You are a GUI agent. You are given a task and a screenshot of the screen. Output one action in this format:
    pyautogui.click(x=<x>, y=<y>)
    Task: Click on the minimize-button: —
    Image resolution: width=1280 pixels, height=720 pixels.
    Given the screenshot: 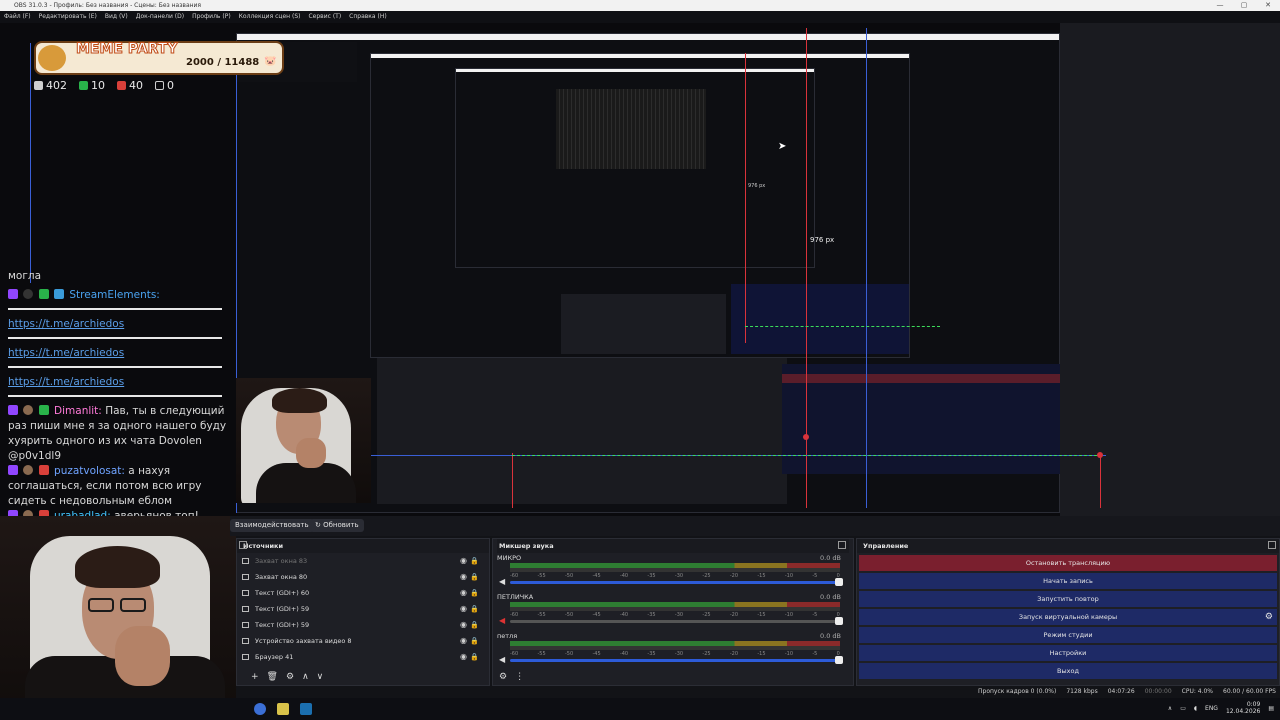 What is the action you would take?
    pyautogui.click(x=1220, y=5)
    